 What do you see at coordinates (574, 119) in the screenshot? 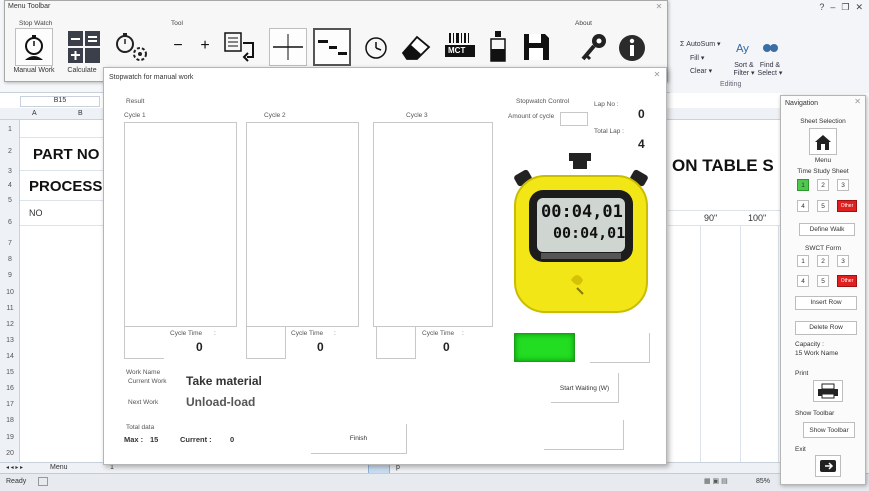
I see `amount-of-cycle-input` at bounding box center [574, 119].